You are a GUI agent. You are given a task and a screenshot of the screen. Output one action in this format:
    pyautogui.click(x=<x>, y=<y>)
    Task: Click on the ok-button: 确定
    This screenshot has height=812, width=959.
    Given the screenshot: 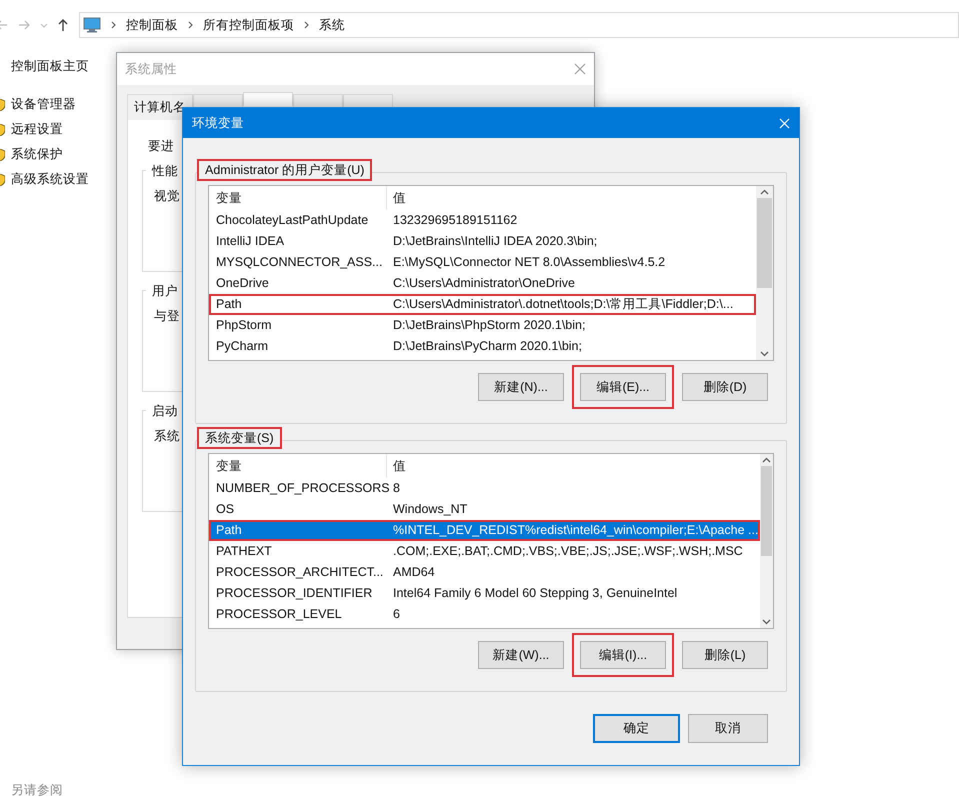 What is the action you would take?
    pyautogui.click(x=636, y=728)
    